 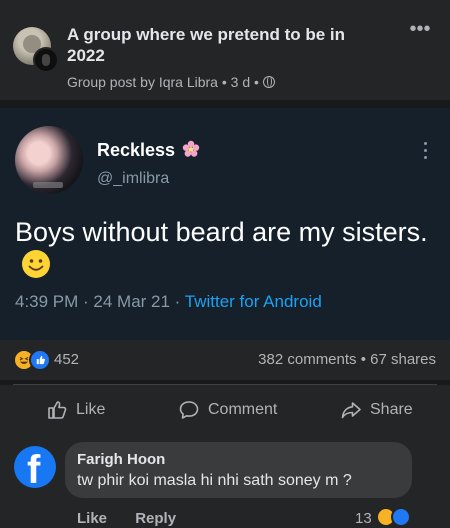 I want to click on comment-like-button: Like, so click(x=92, y=518).